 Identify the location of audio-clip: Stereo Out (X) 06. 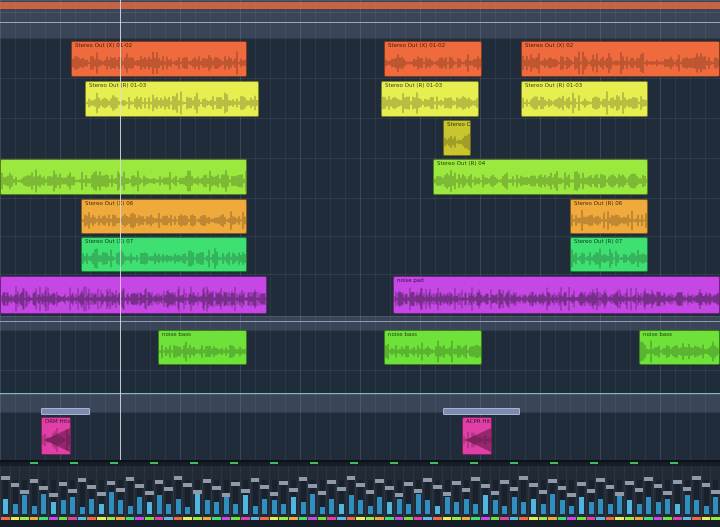
(164, 216).